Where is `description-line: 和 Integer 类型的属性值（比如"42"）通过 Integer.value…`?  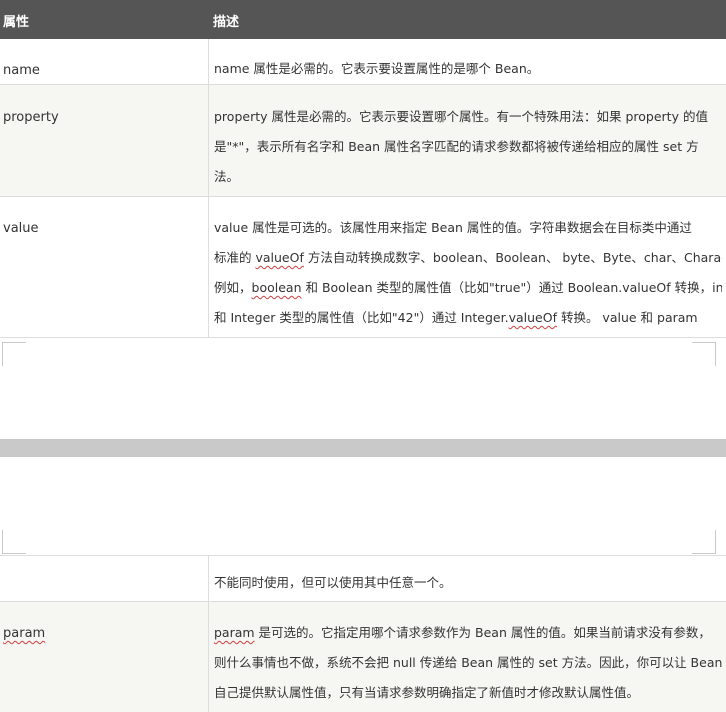 description-line: 和 Integer 类型的属性值（比如"42"）通过 Integer.value… is located at coordinates (456, 317).